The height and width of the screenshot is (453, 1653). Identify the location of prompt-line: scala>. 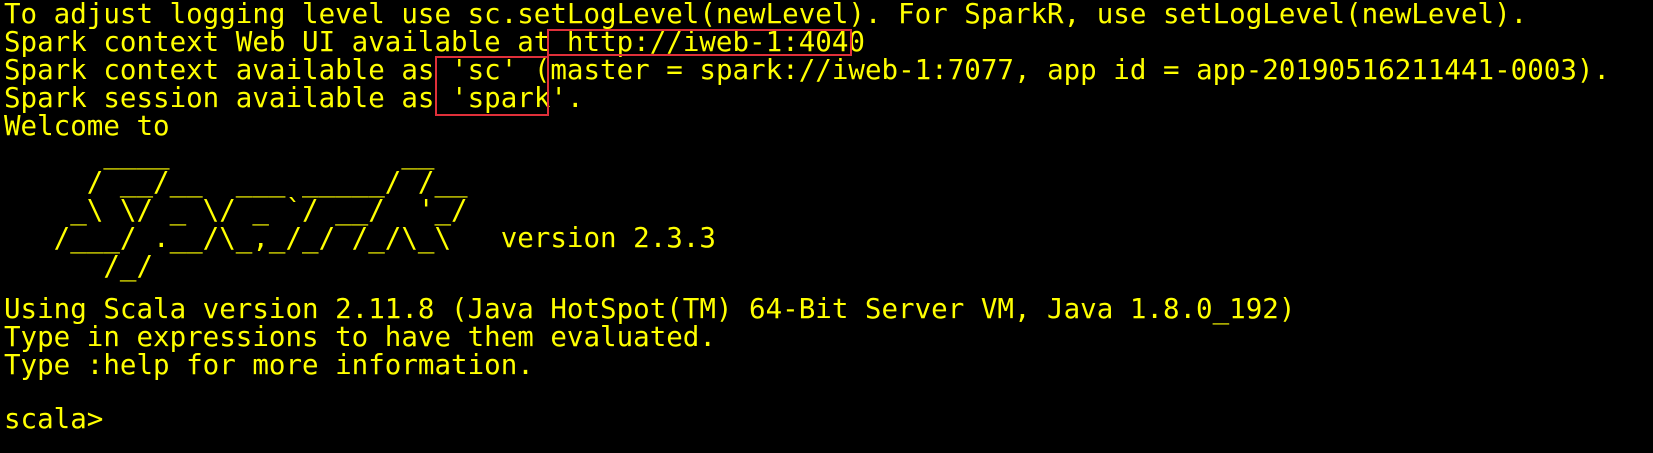
(53, 419).